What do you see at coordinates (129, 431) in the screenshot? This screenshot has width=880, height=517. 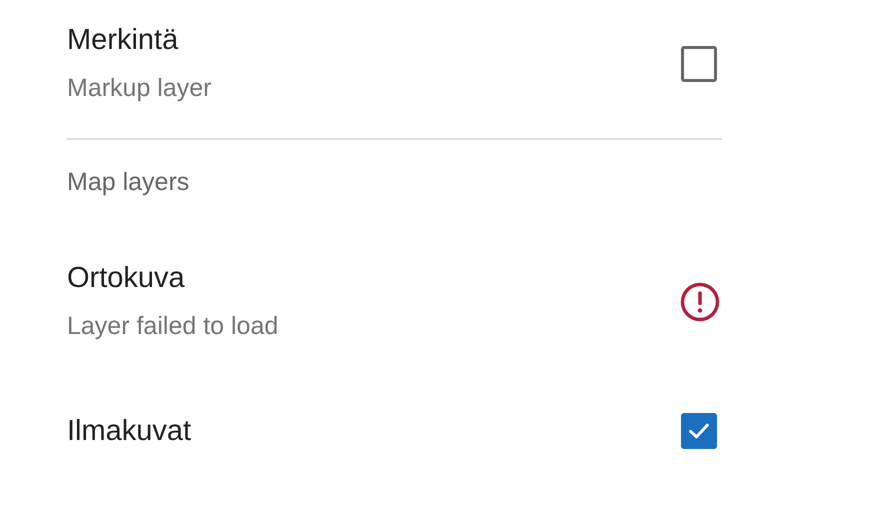 I see `layer-title: Ilmakuvat` at bounding box center [129, 431].